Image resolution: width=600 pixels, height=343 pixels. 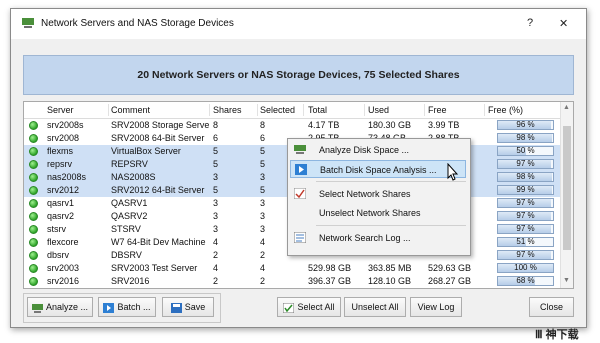 I want to click on log-icon, so click(x=300, y=237).